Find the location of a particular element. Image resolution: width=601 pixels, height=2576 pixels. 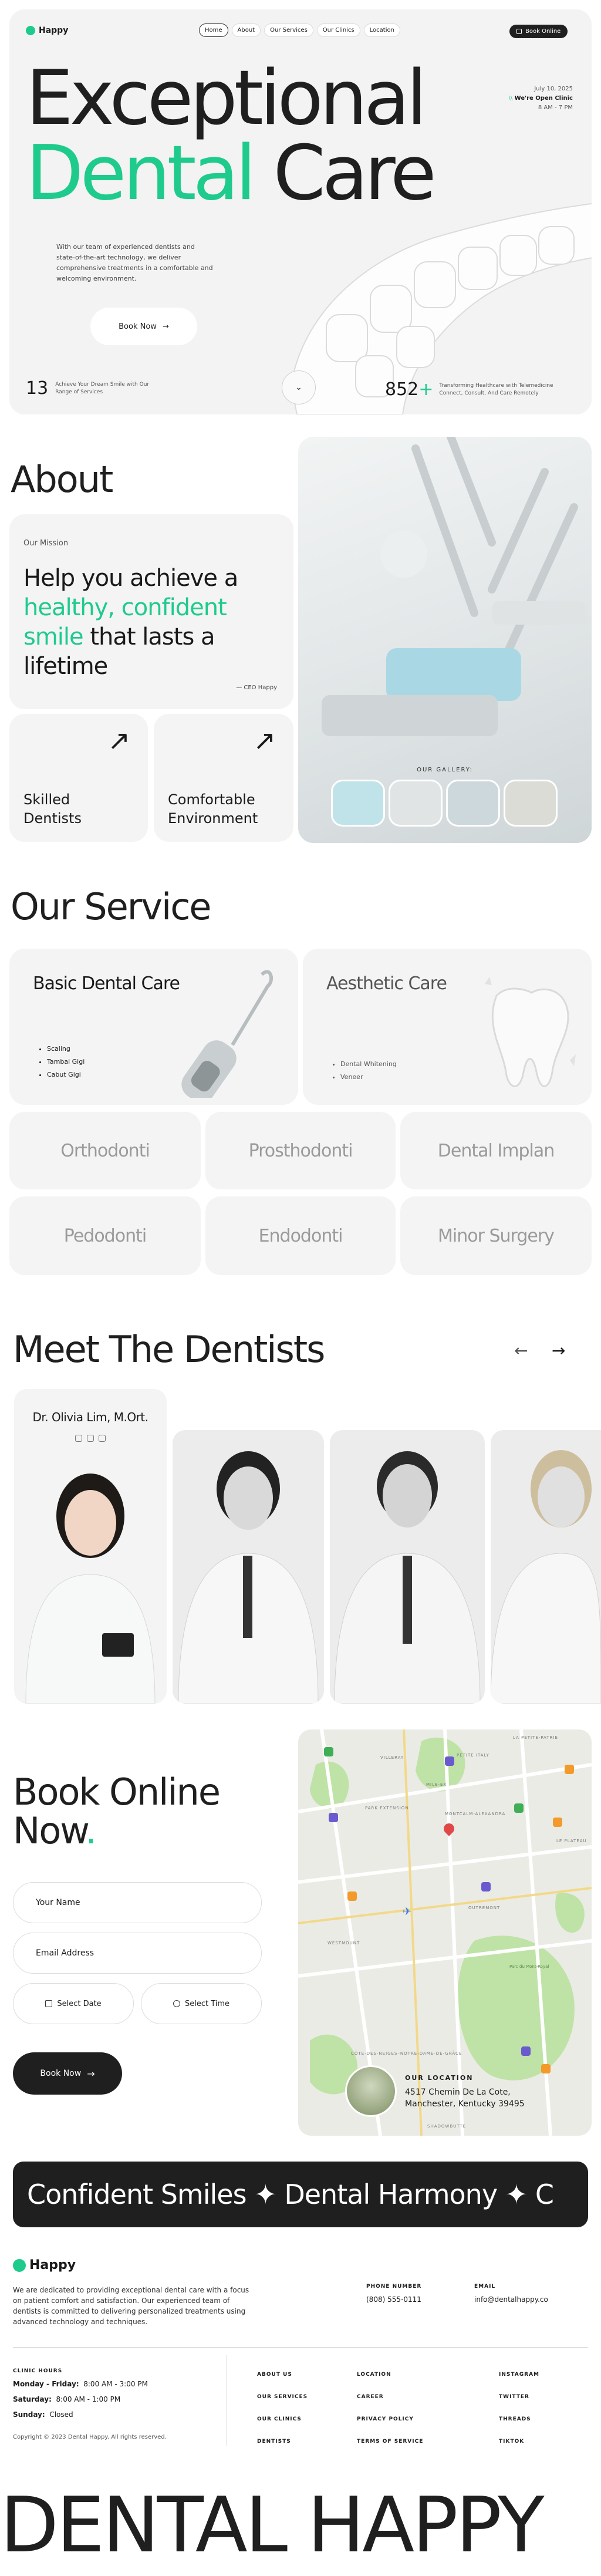

footer-link: ABOUT US is located at coordinates (282, 2374).